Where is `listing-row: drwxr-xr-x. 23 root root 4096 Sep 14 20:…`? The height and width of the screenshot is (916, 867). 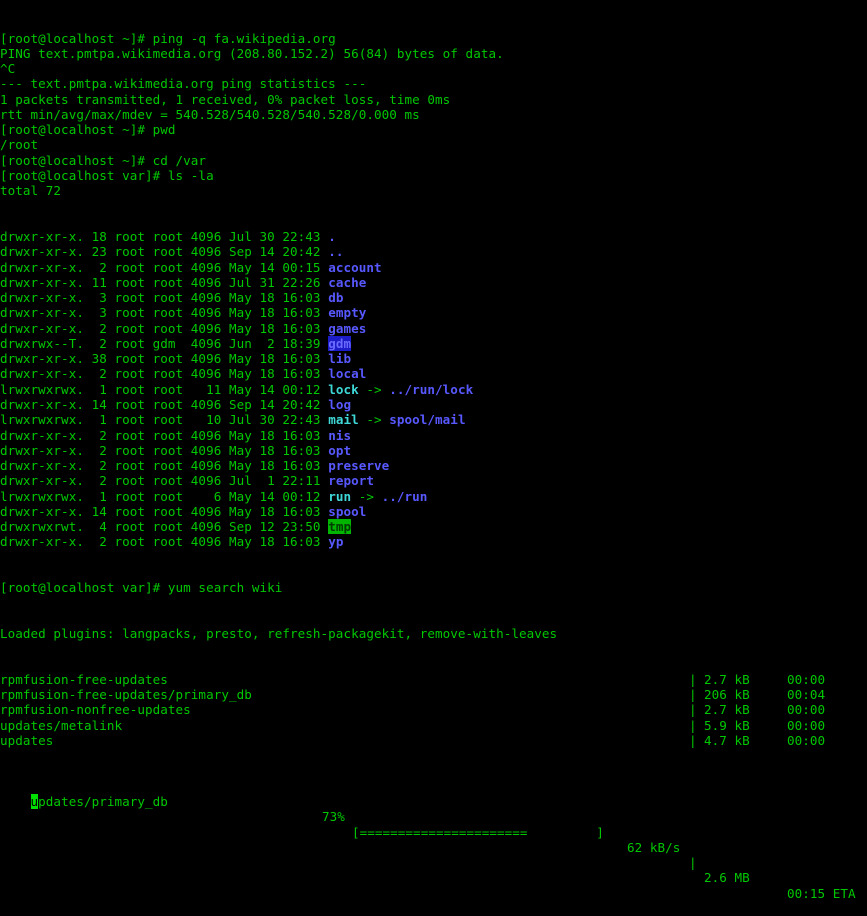 listing-row: drwxr-xr-x. 23 root root 4096 Sep 14 20:… is located at coordinates (433, 251).